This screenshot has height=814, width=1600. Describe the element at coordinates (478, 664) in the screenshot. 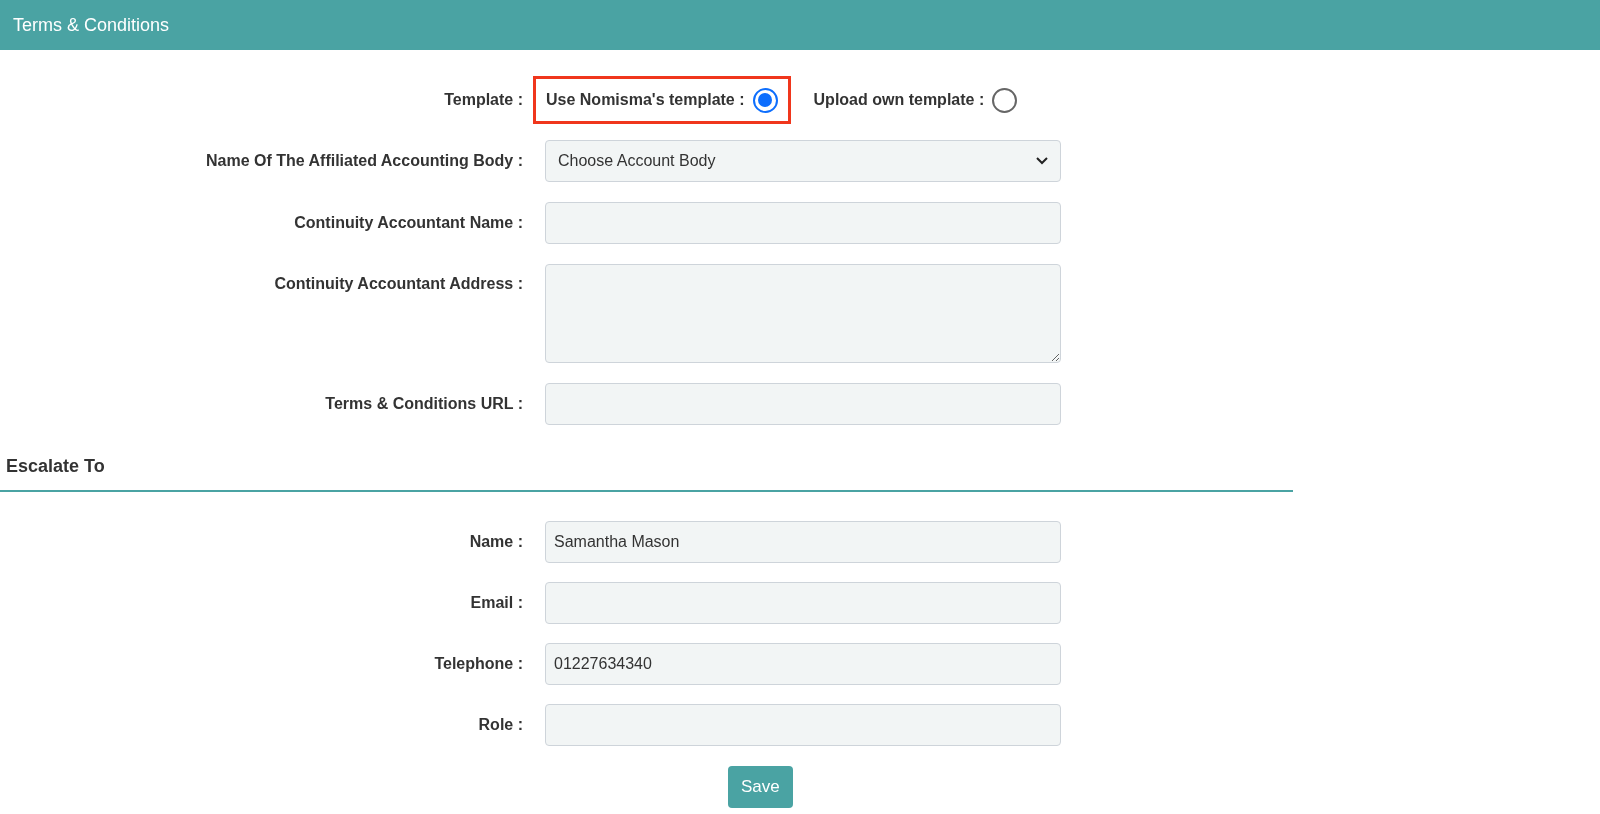

I see `field-label: Telephone :` at that location.